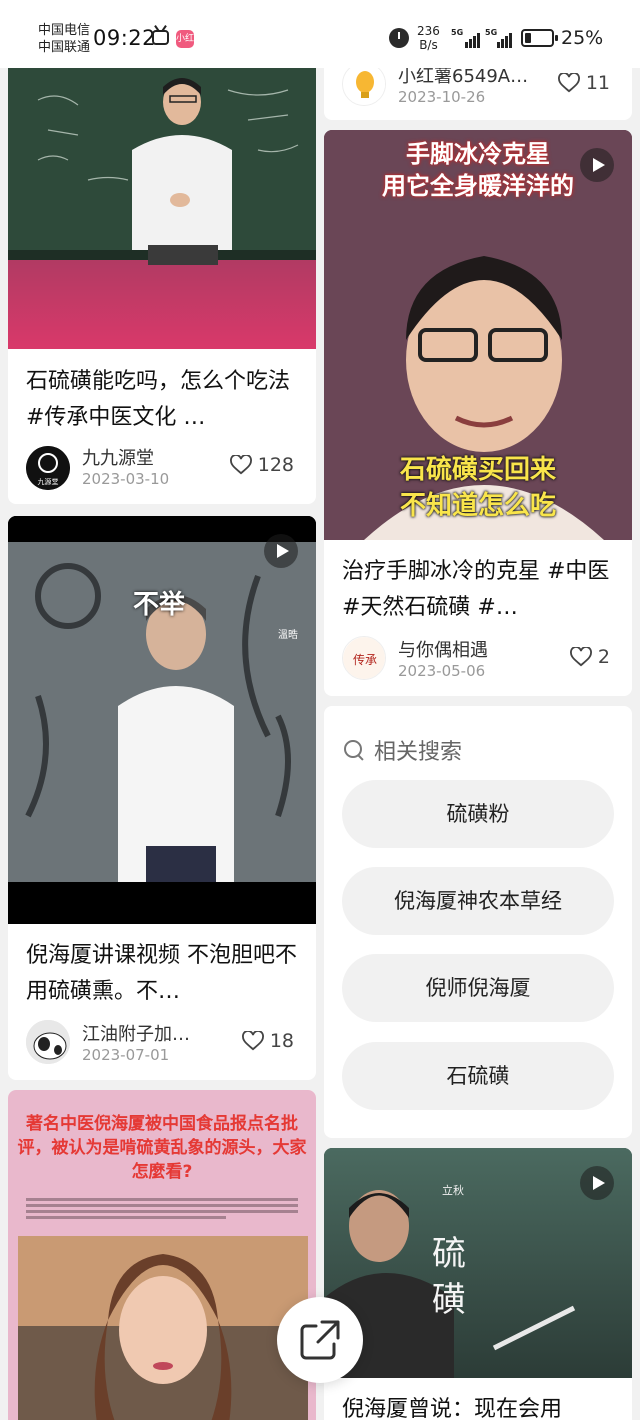 Image resolution: width=640 pixels, height=1420 pixels. What do you see at coordinates (478, 814) in the screenshot?
I see `related-search-chip: 硫磺粉` at bounding box center [478, 814].